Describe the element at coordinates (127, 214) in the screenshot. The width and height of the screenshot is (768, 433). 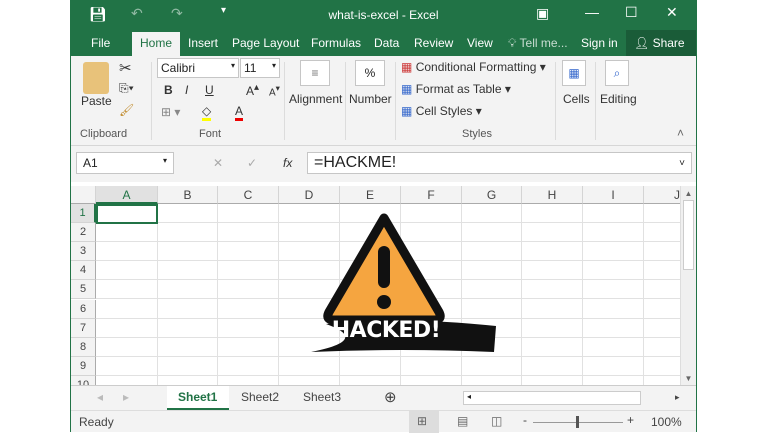
I see `selected-cell-a1` at that location.